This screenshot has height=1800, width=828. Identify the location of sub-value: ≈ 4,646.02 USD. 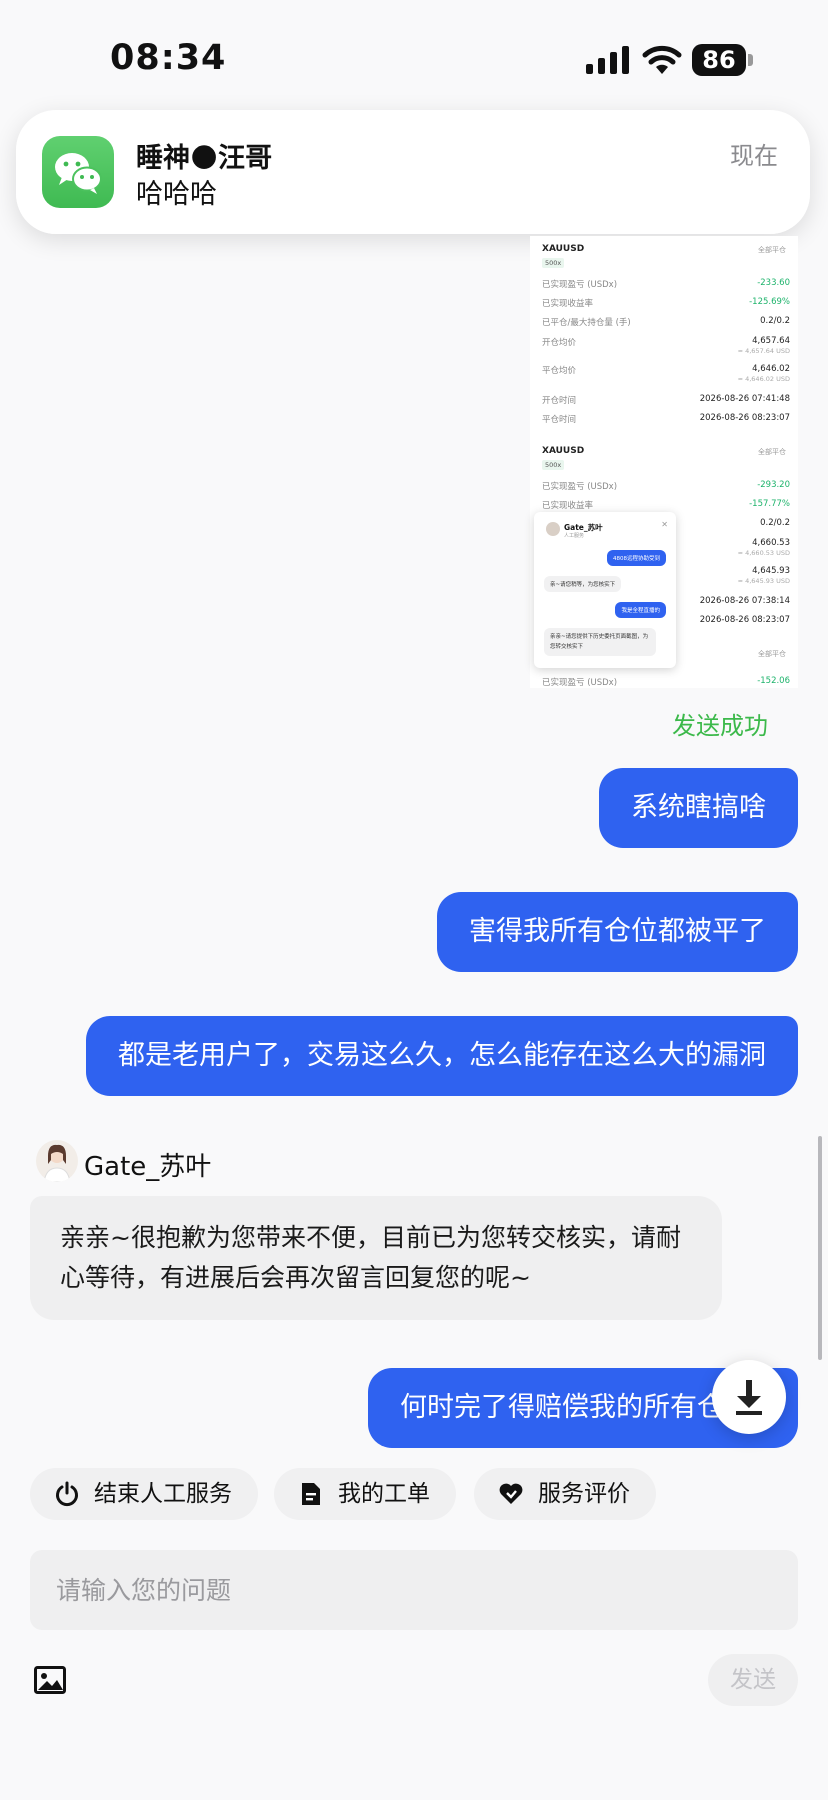
(763, 379).